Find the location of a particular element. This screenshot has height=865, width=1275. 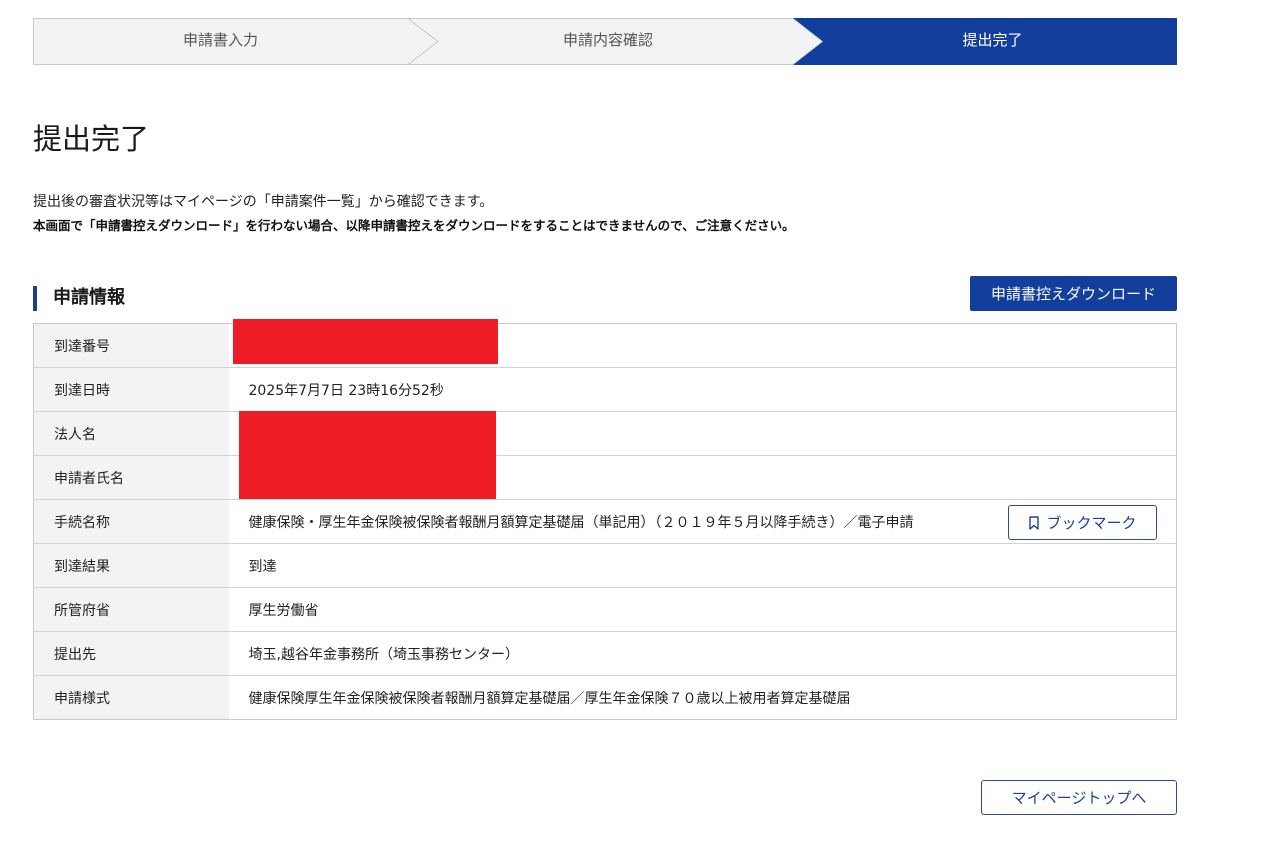

bookmark-label: ブックマーク is located at coordinates (1091, 523).